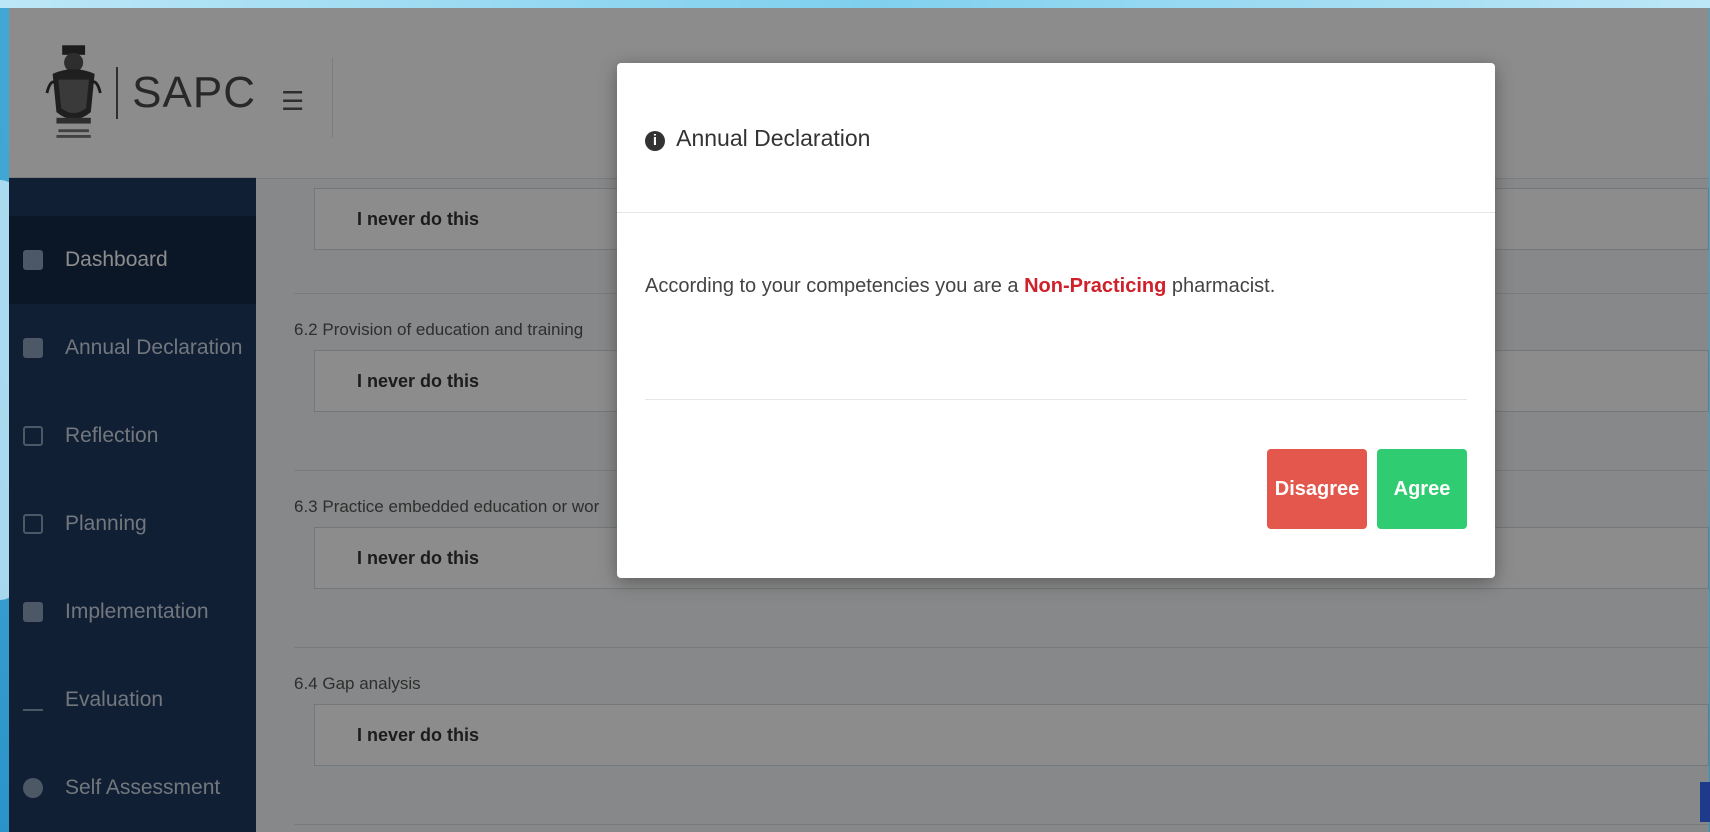  I want to click on info-icon: i, so click(655, 141).